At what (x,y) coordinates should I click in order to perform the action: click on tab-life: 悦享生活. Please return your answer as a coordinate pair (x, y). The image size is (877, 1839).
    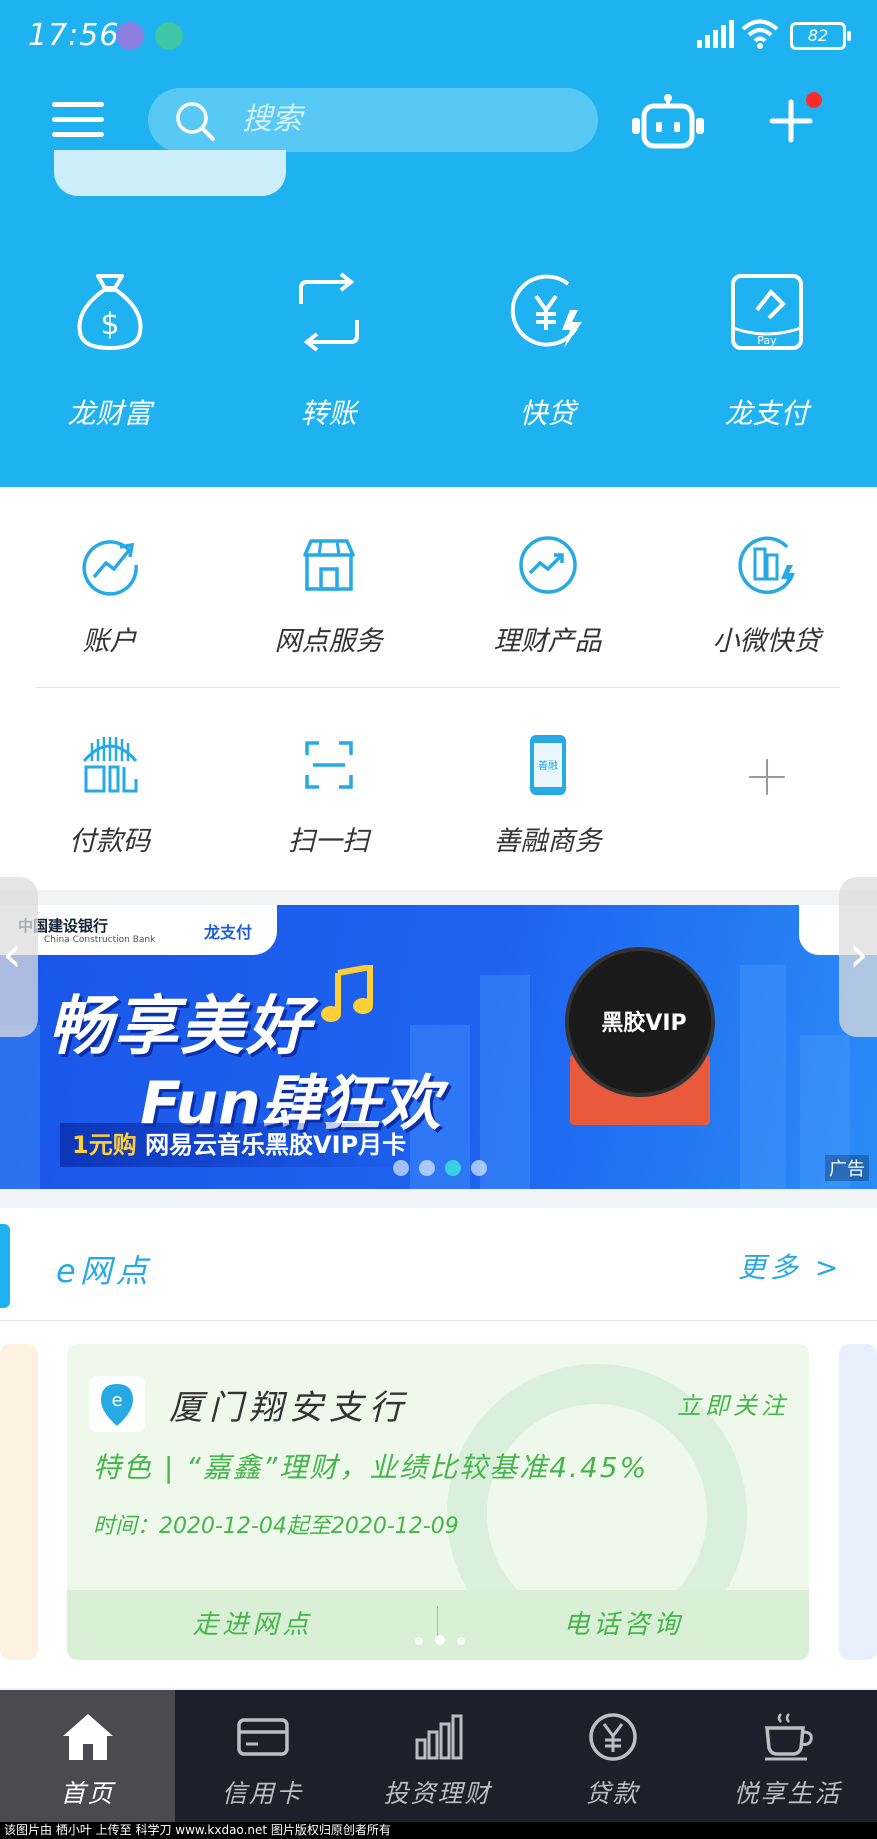
    Looking at the image, I should click on (787, 1756).